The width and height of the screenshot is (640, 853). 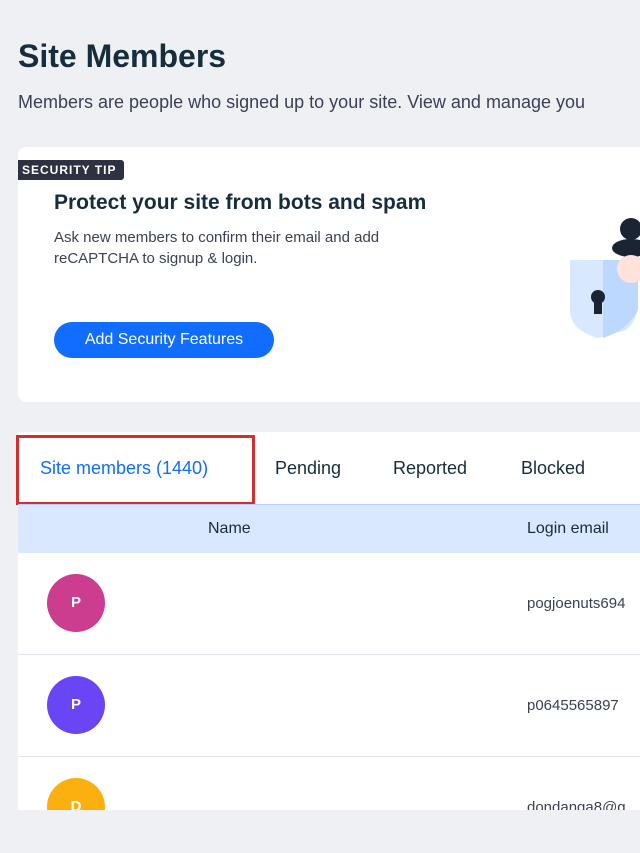 I want to click on table-row: P pogjoenuts694, so click(x=329, y=604).